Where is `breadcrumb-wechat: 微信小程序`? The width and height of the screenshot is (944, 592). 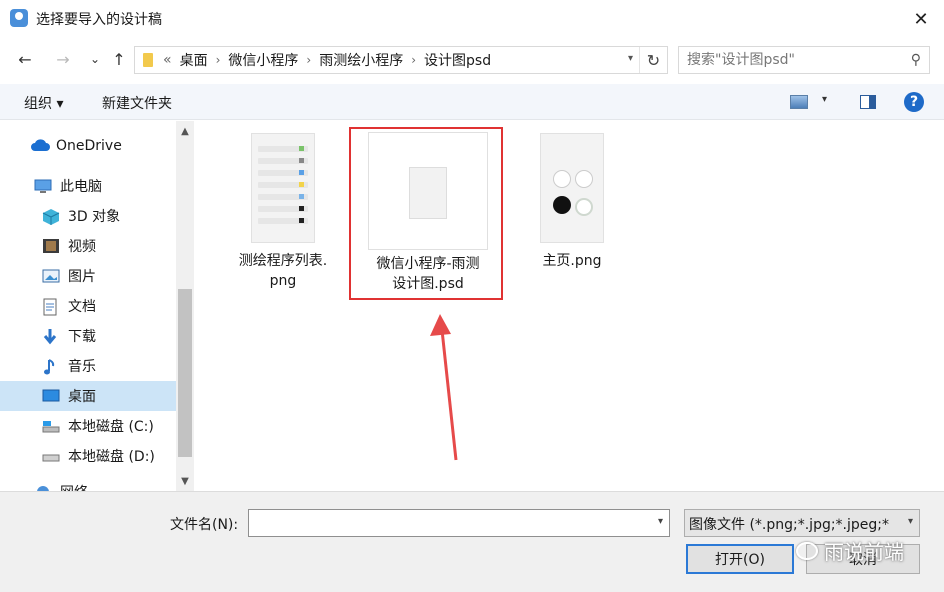
breadcrumb-wechat: 微信小程序 is located at coordinates (263, 60).